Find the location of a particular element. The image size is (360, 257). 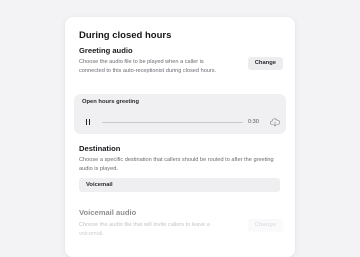

destination-heading: Destination is located at coordinates (100, 148).